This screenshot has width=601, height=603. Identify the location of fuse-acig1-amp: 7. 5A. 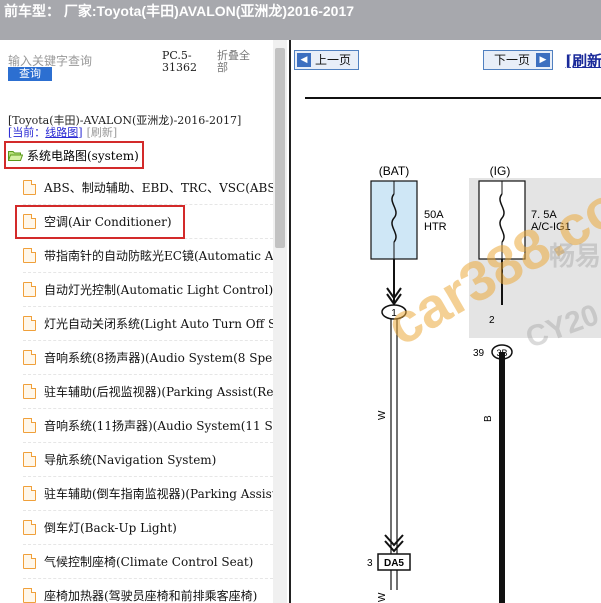
(544, 215).